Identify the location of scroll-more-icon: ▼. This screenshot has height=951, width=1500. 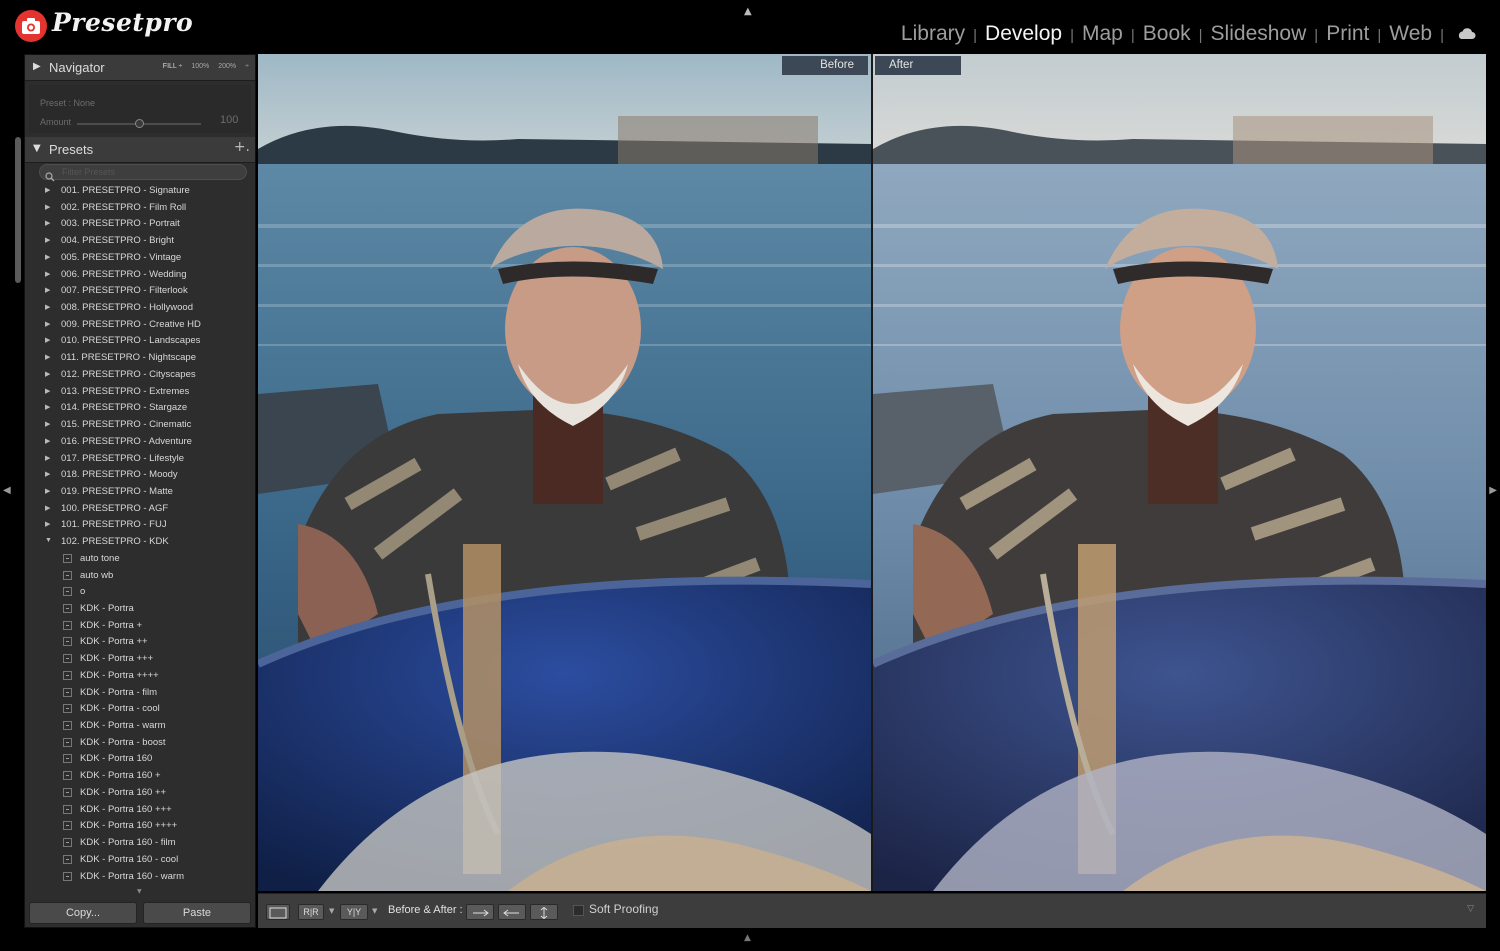
(139, 891).